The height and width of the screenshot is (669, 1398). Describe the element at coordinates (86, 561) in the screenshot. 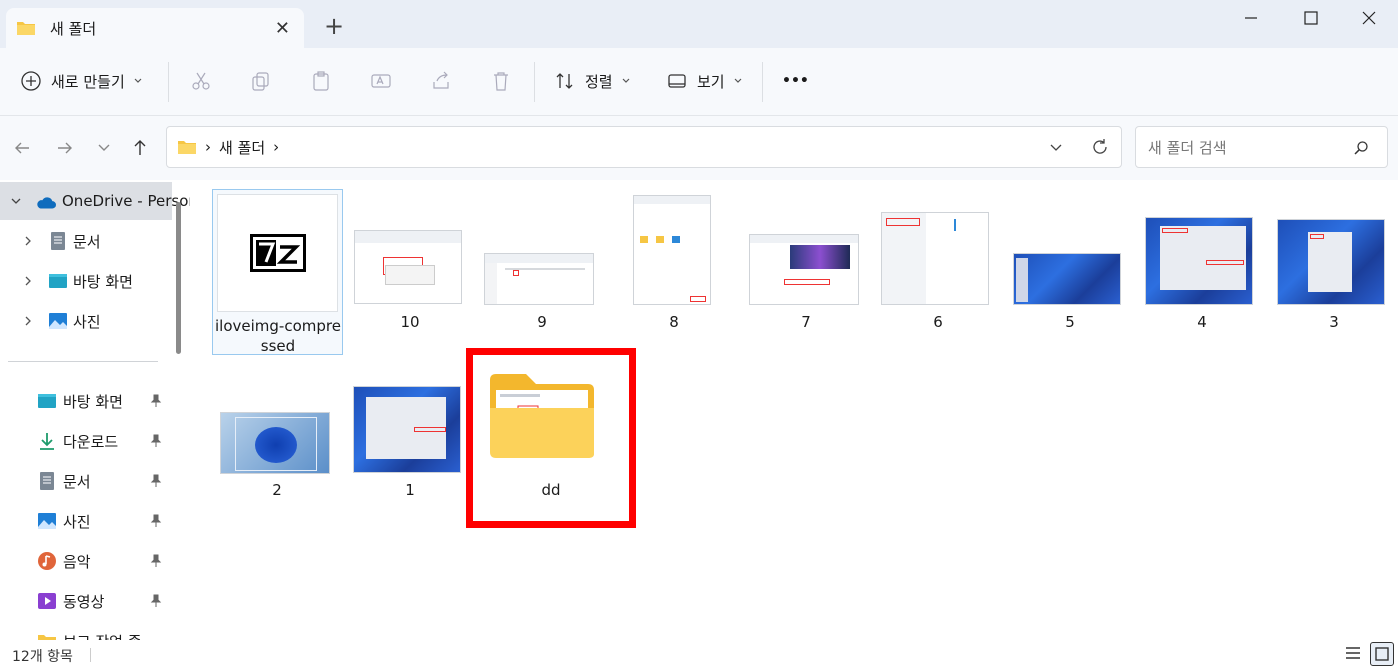

I see `quick-access-music: 음악` at that location.